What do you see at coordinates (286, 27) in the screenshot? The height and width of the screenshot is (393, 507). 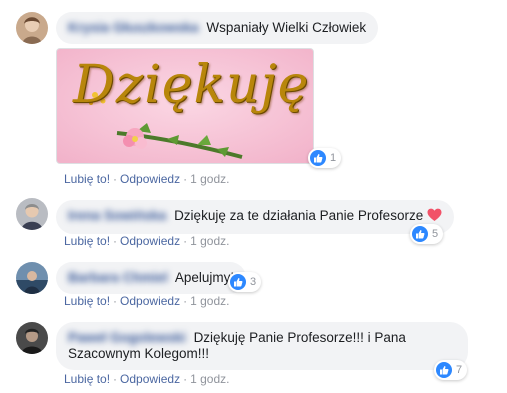 I see `comment-text: Wspaniały Wielki Człowiek` at bounding box center [286, 27].